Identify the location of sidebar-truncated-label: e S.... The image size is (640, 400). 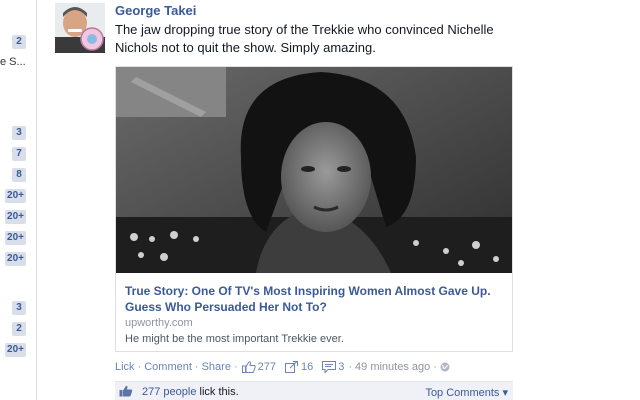
(13, 62).